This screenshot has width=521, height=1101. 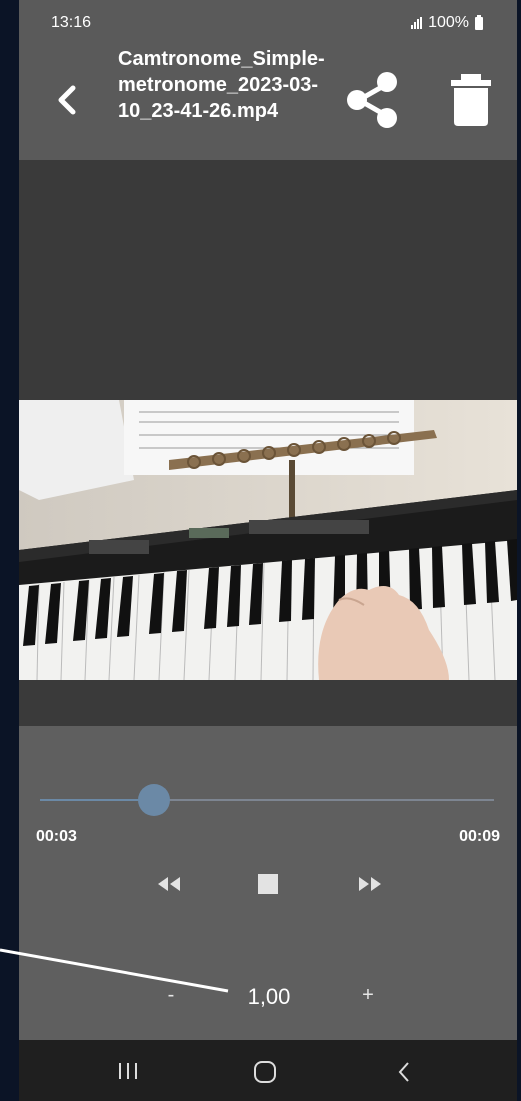 What do you see at coordinates (97, 800) in the screenshot?
I see `seek-progress` at bounding box center [97, 800].